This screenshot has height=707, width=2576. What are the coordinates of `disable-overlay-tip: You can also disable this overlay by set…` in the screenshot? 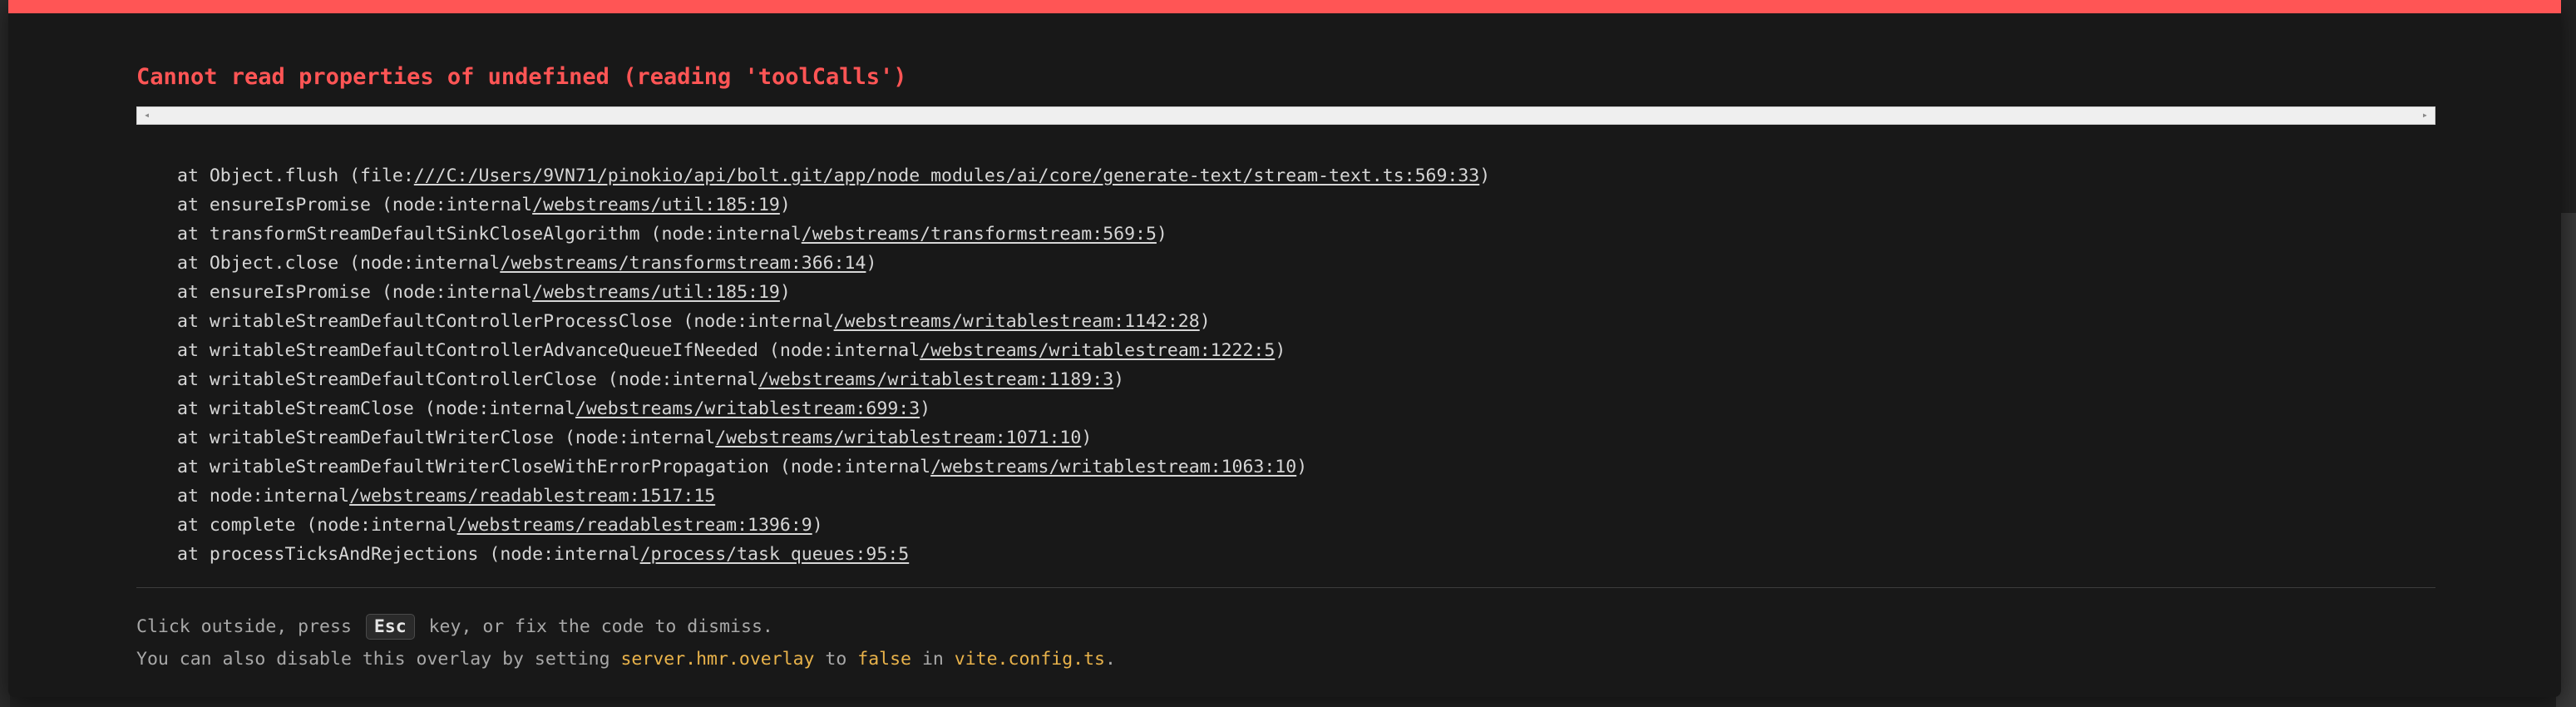 It's located at (626, 659).